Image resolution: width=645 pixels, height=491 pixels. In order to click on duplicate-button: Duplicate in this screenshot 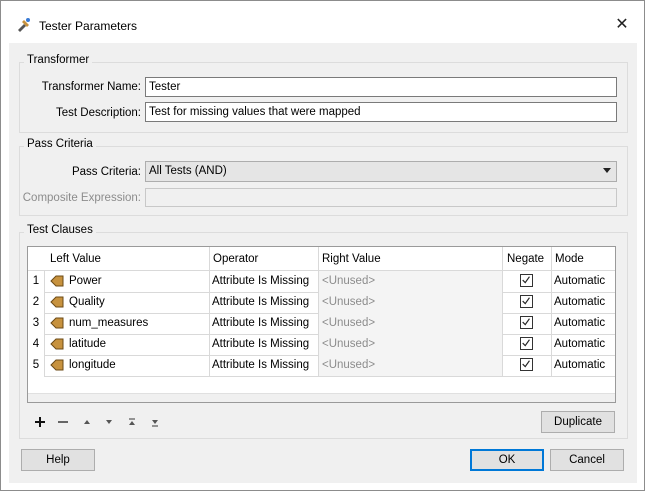, I will do `click(578, 422)`.